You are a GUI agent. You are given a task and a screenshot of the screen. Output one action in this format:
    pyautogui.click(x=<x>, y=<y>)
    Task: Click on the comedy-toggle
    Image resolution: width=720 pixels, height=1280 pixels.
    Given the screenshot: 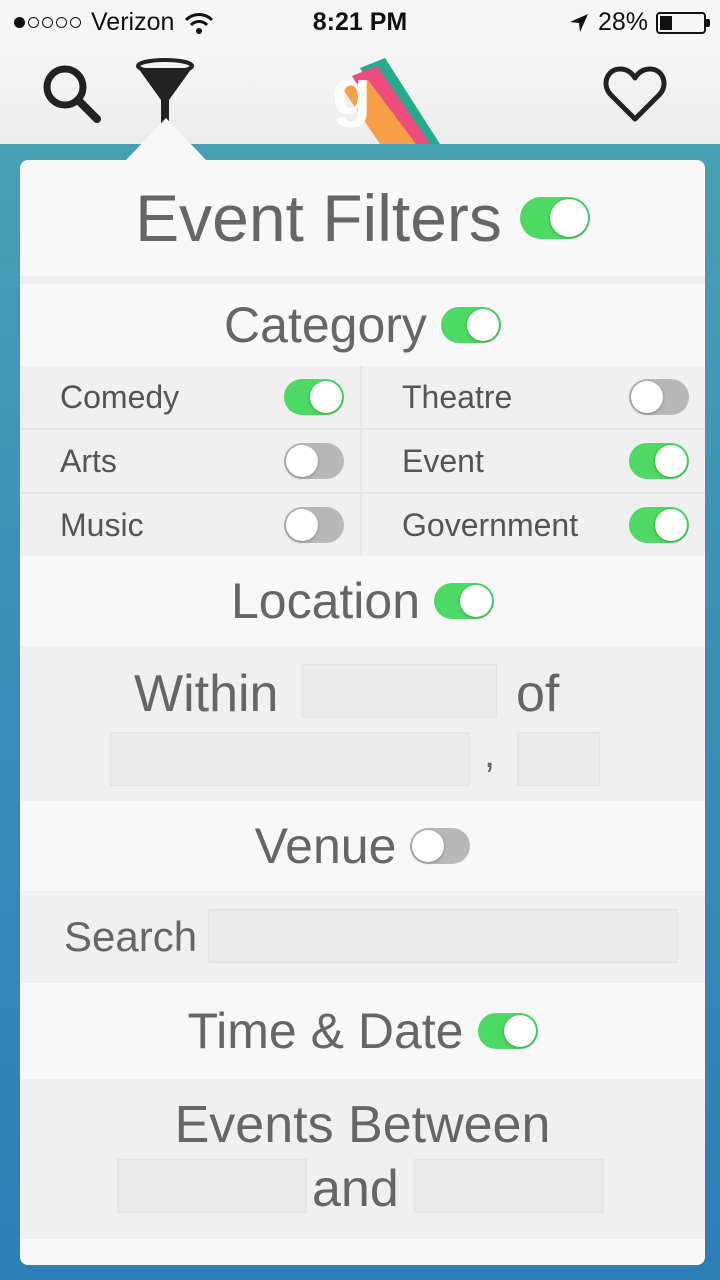 What is the action you would take?
    pyautogui.click(x=314, y=397)
    